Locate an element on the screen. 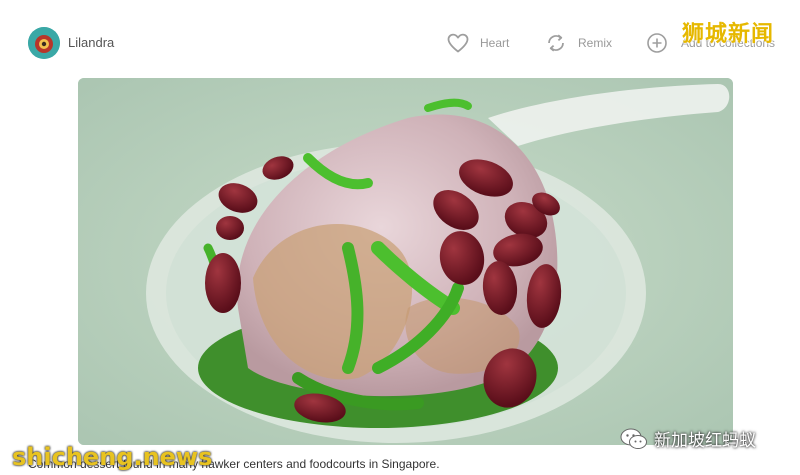 Image resolution: width=800 pixels, height=475 pixels. heart-icon is located at coordinates (458, 43).